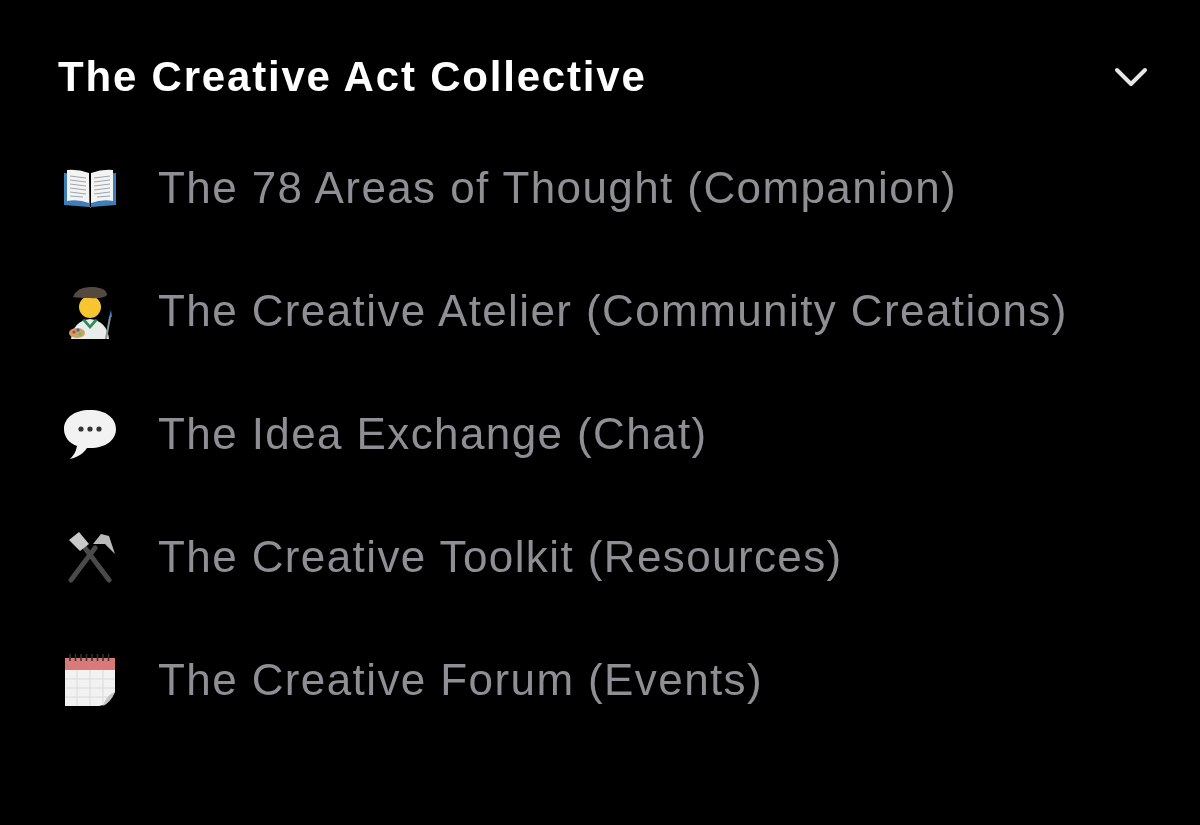 The height and width of the screenshot is (825, 1200). Describe the element at coordinates (613, 310) in the screenshot. I see `channel-link: The Creative Atelier (Community Creations)` at that location.